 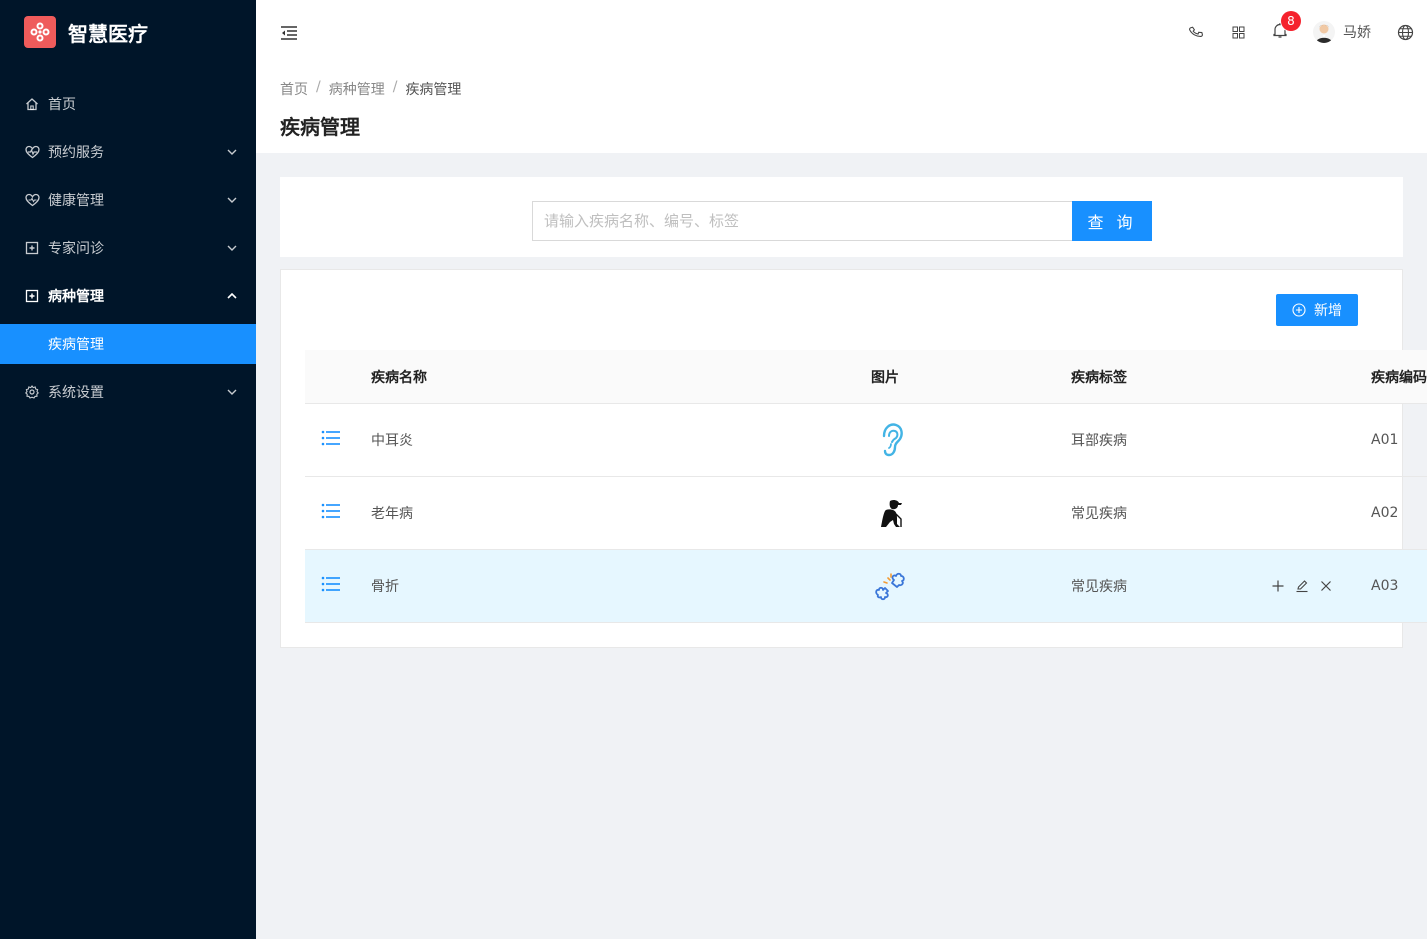 What do you see at coordinates (128, 152) in the screenshot?
I see `sidebar-item-appointment: 预约服务` at bounding box center [128, 152].